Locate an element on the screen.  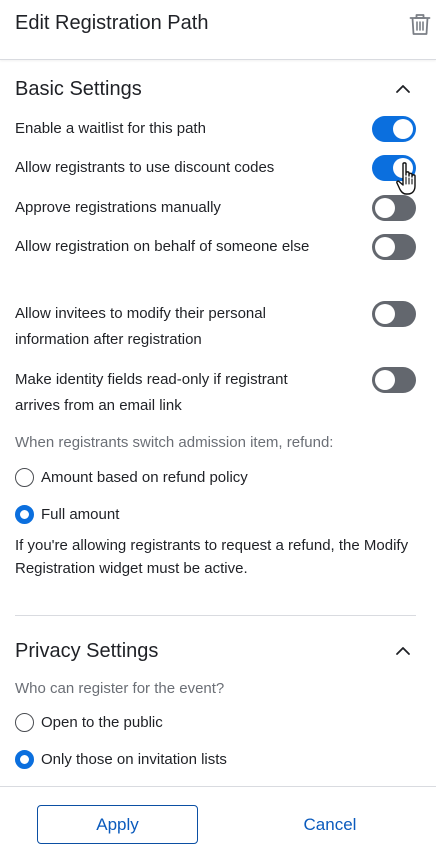
refund-policy-radio is located at coordinates (24, 477).